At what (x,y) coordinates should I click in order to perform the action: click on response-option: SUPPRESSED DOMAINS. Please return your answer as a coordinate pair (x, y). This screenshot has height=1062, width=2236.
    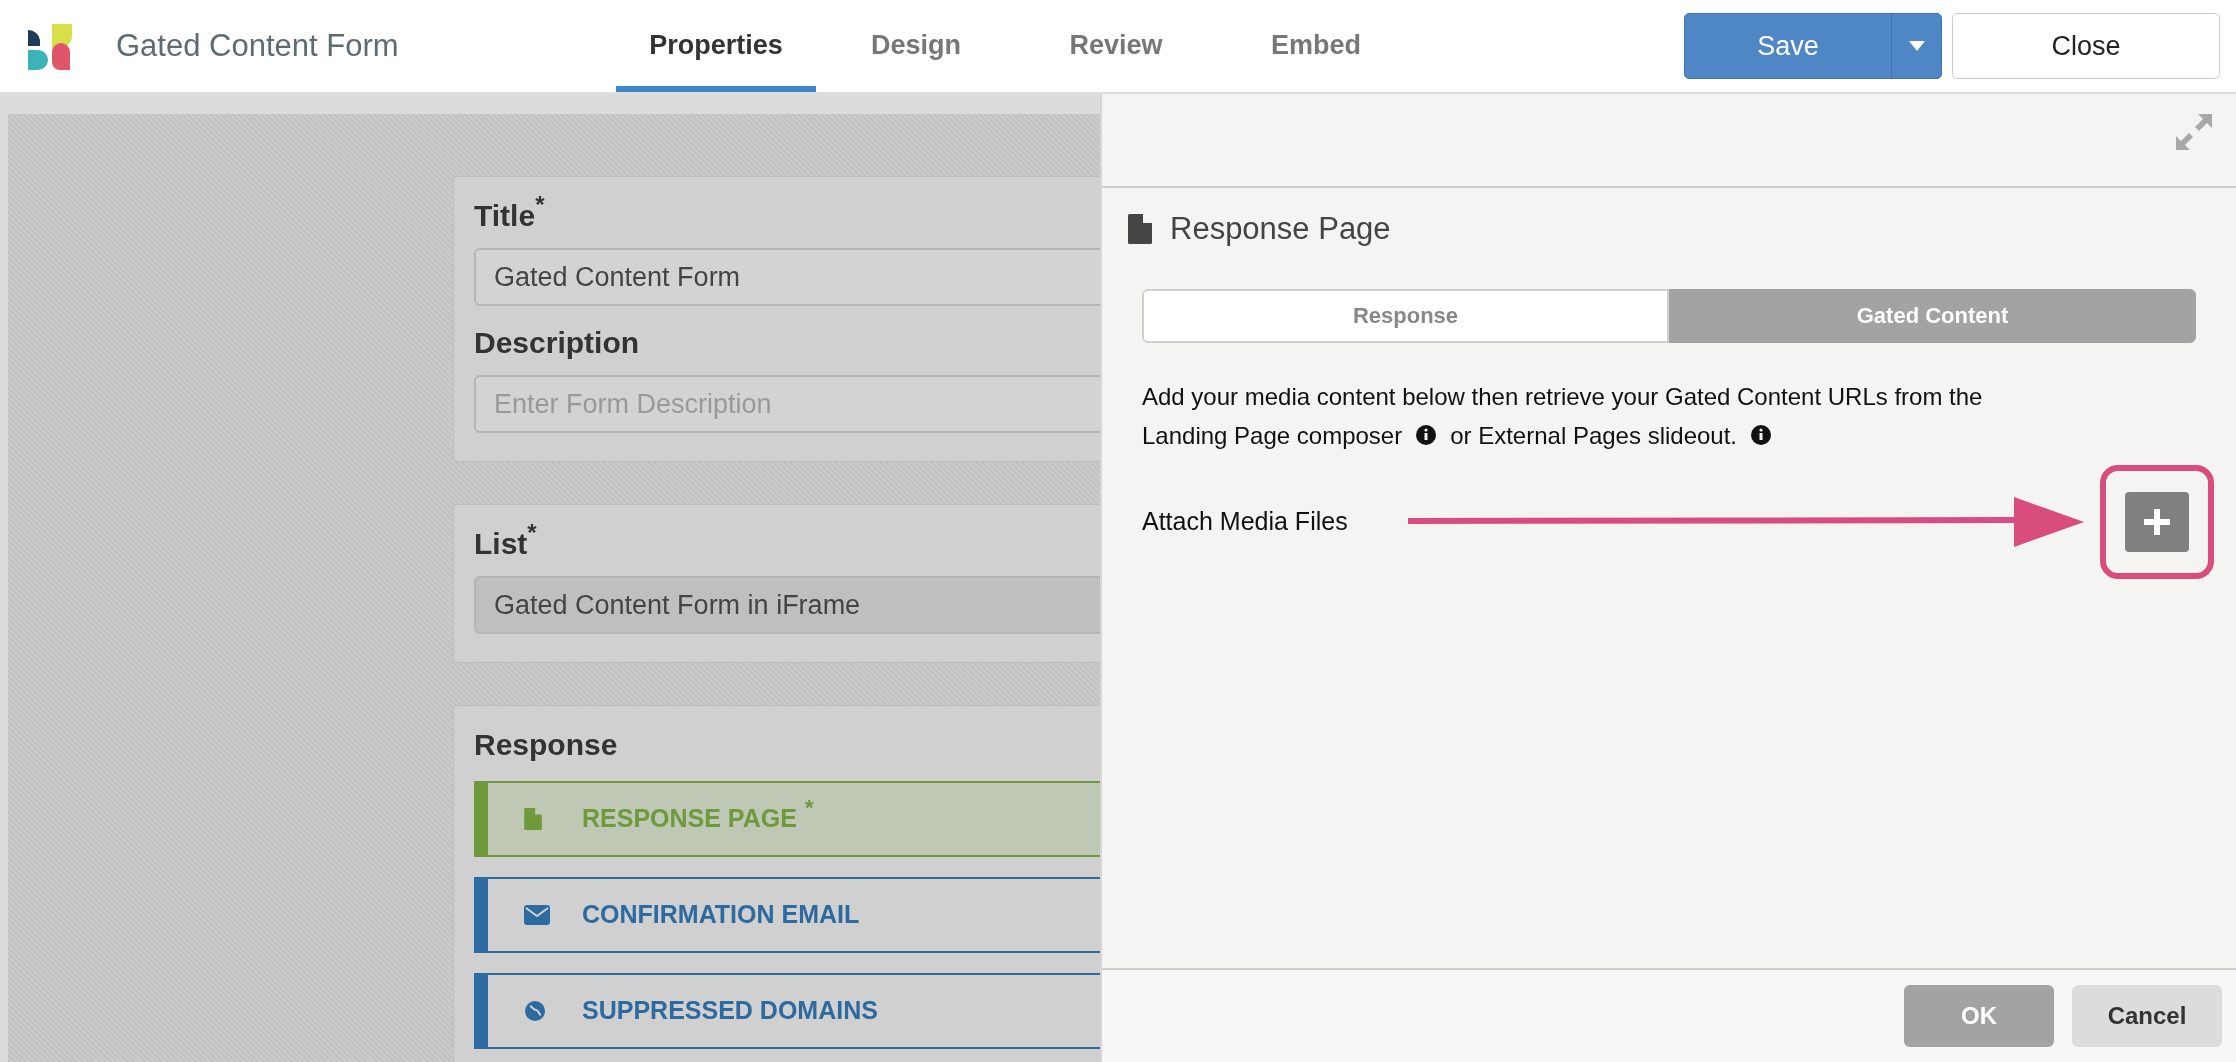
    Looking at the image, I should click on (787, 1011).